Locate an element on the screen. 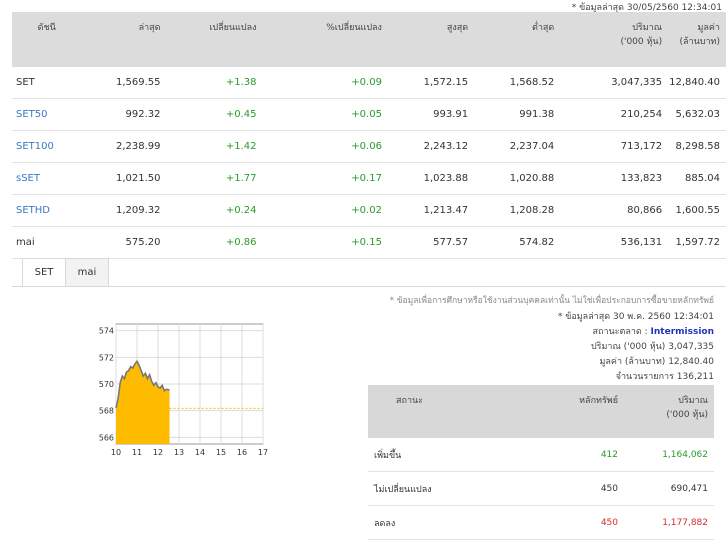 The image size is (728, 540). row-volume: 713,172 is located at coordinates (614, 146).